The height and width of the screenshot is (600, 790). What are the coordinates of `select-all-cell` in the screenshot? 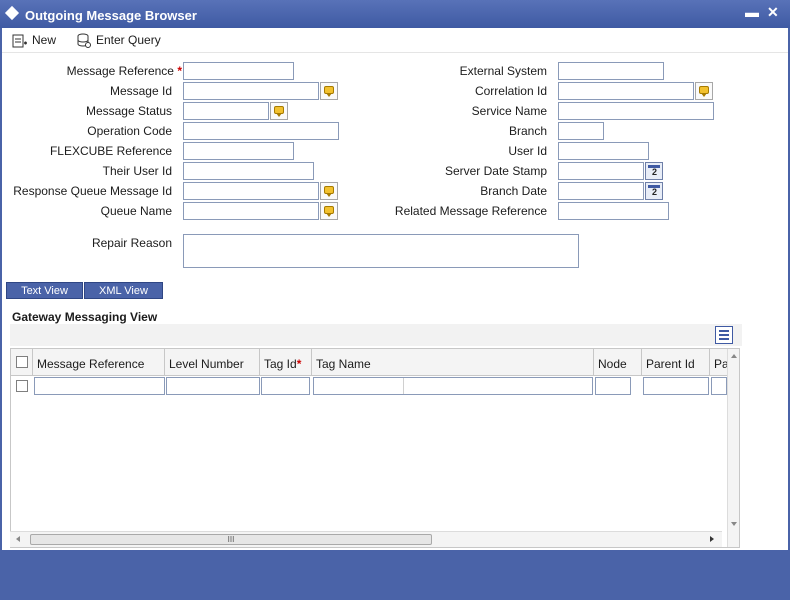 It's located at (22, 362).